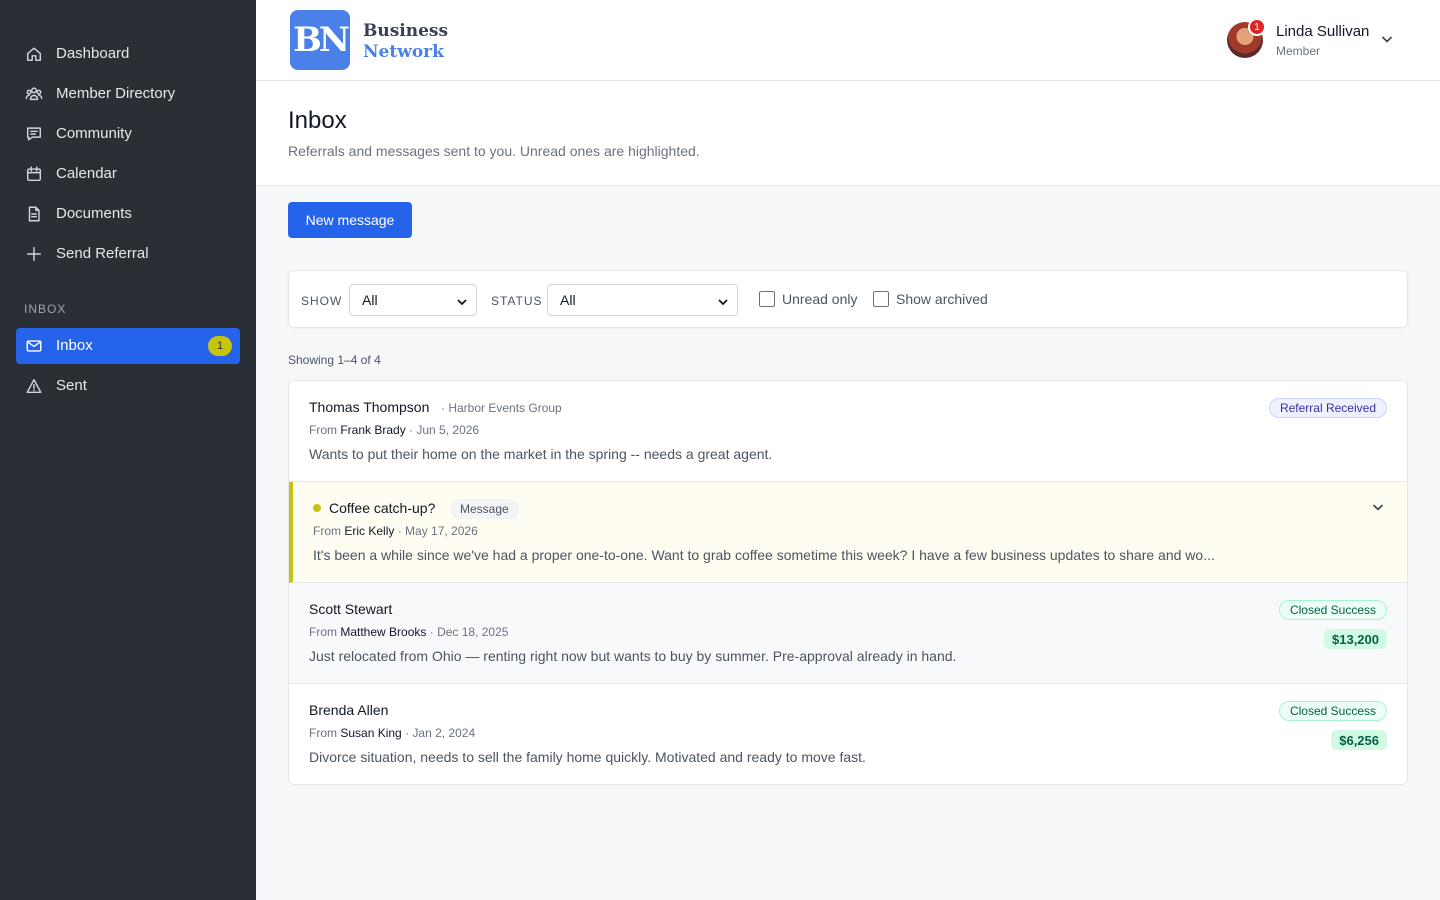 The image size is (1440, 900). Describe the element at coordinates (642, 300) in the screenshot. I see `status-filter-select: All` at that location.